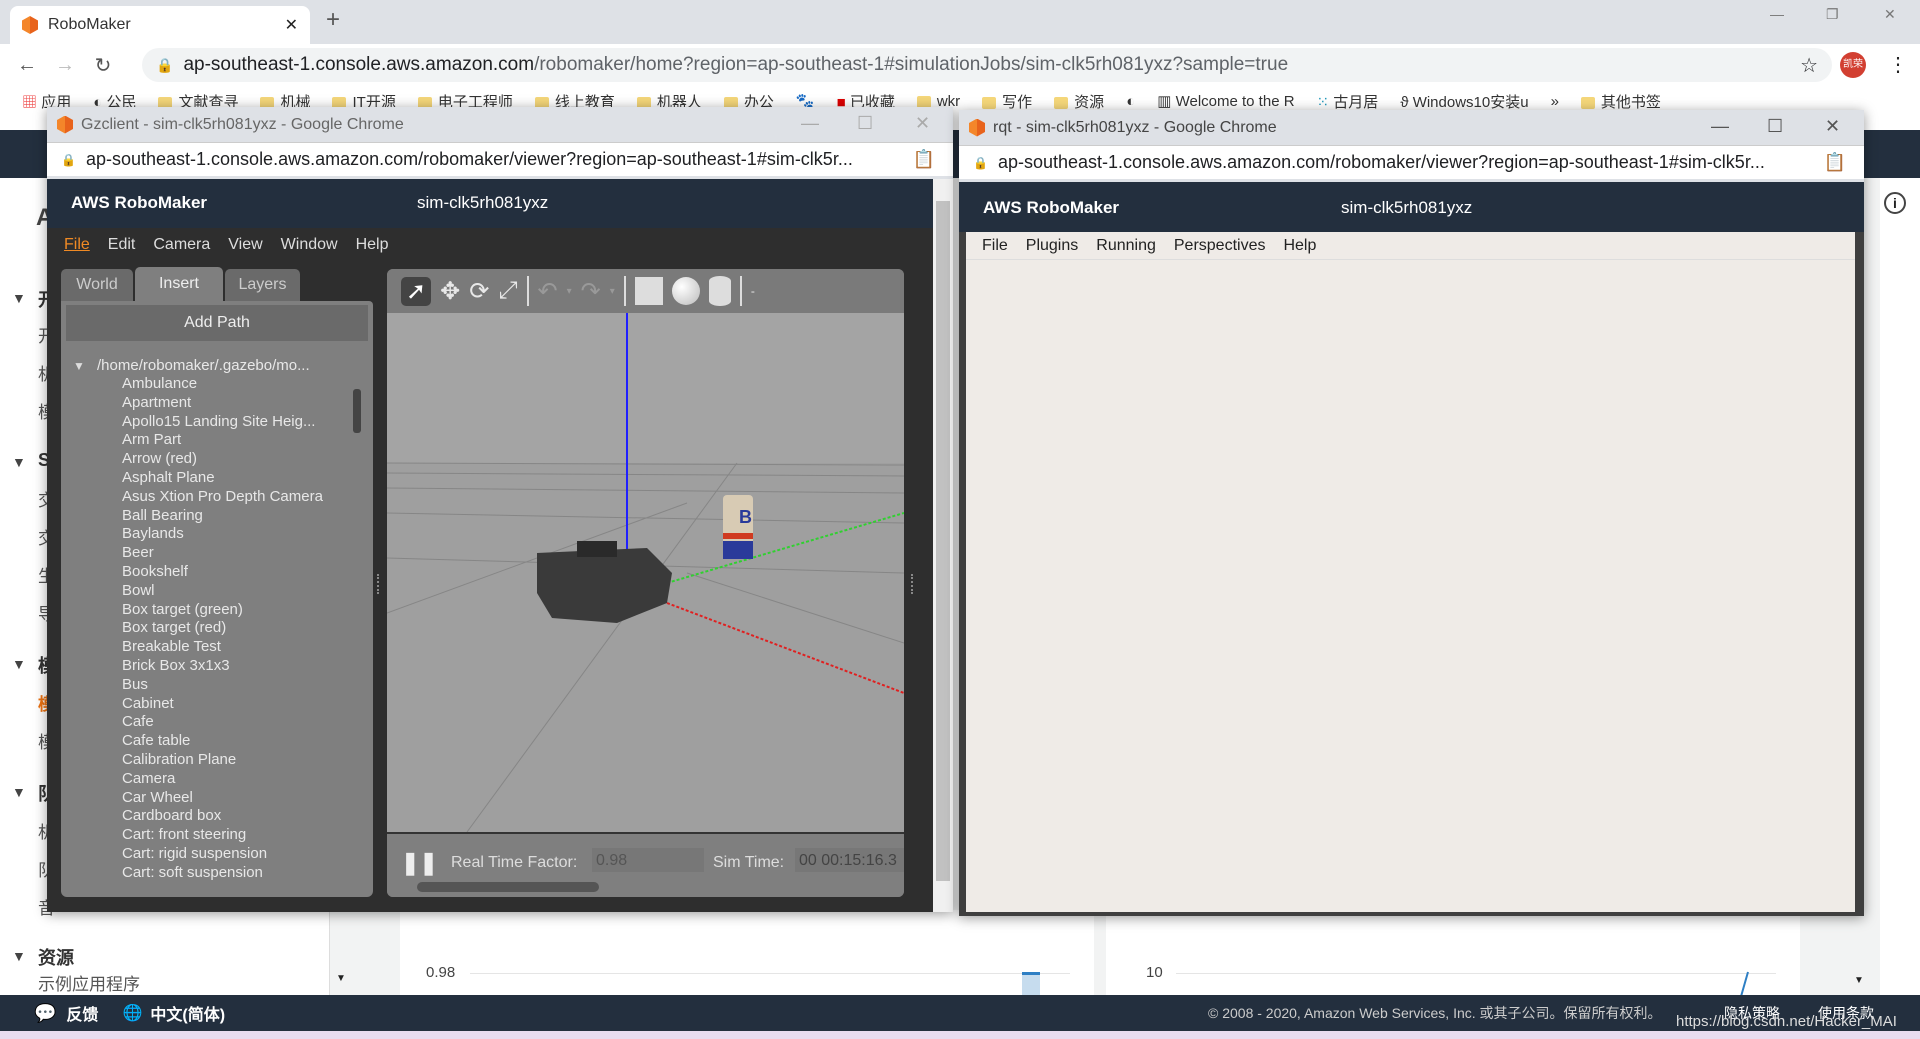  What do you see at coordinates (122, 244) in the screenshot?
I see `menu-edit: Edit` at bounding box center [122, 244].